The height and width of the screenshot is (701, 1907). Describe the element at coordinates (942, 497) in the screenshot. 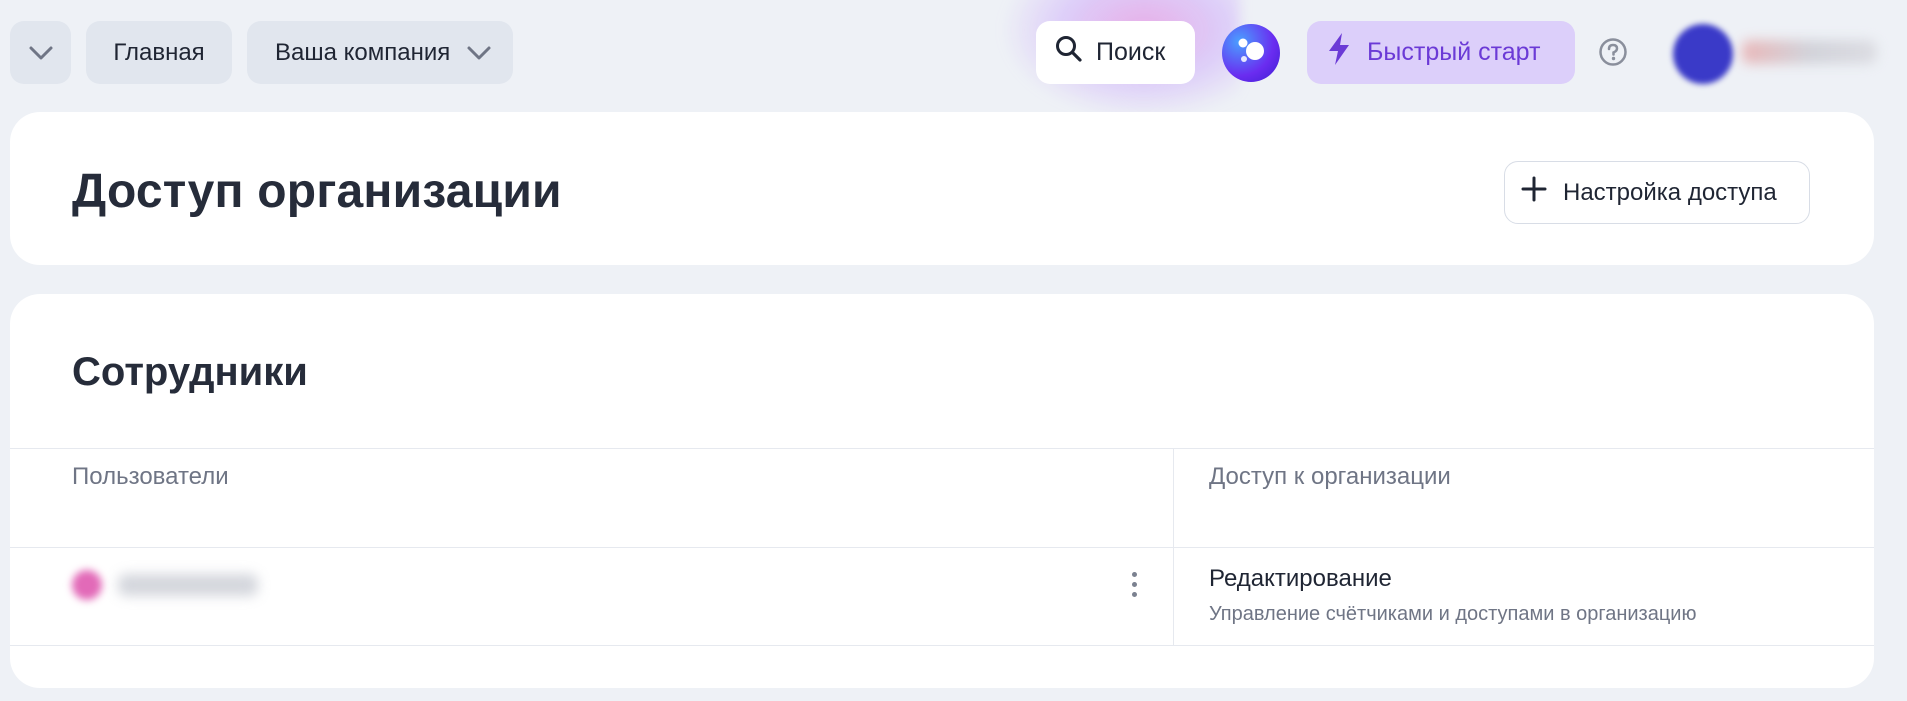

I see `table-header-row: Пользователи Доступ к организации` at that location.